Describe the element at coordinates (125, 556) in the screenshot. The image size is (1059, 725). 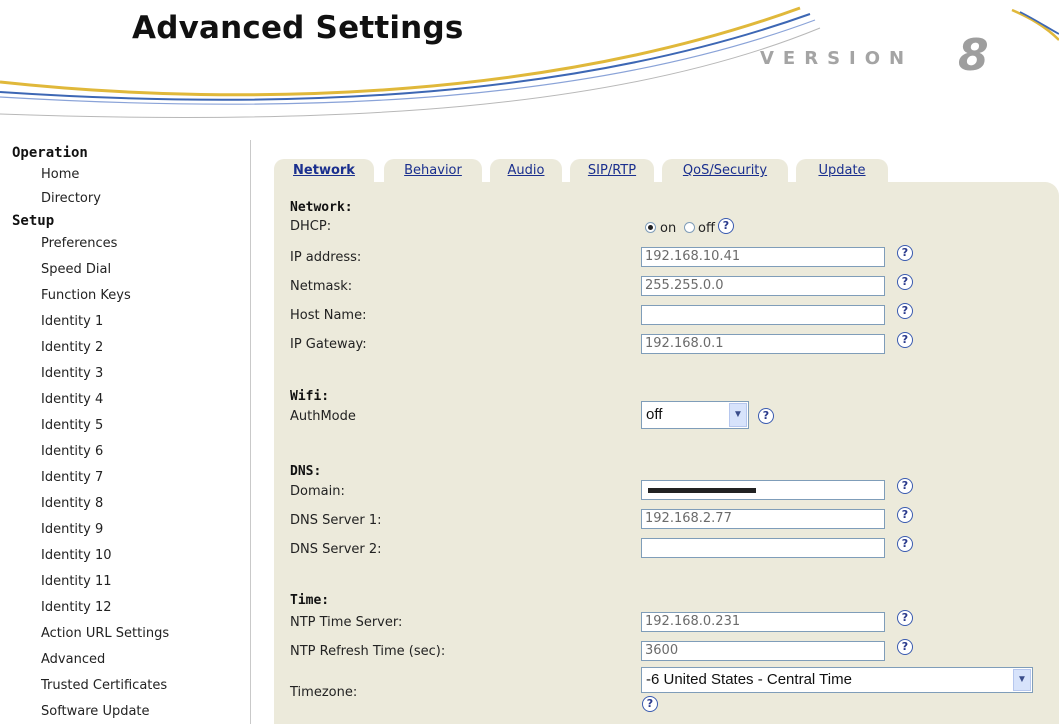
I see `sidebar-item-identity-10: Identity 10` at that location.